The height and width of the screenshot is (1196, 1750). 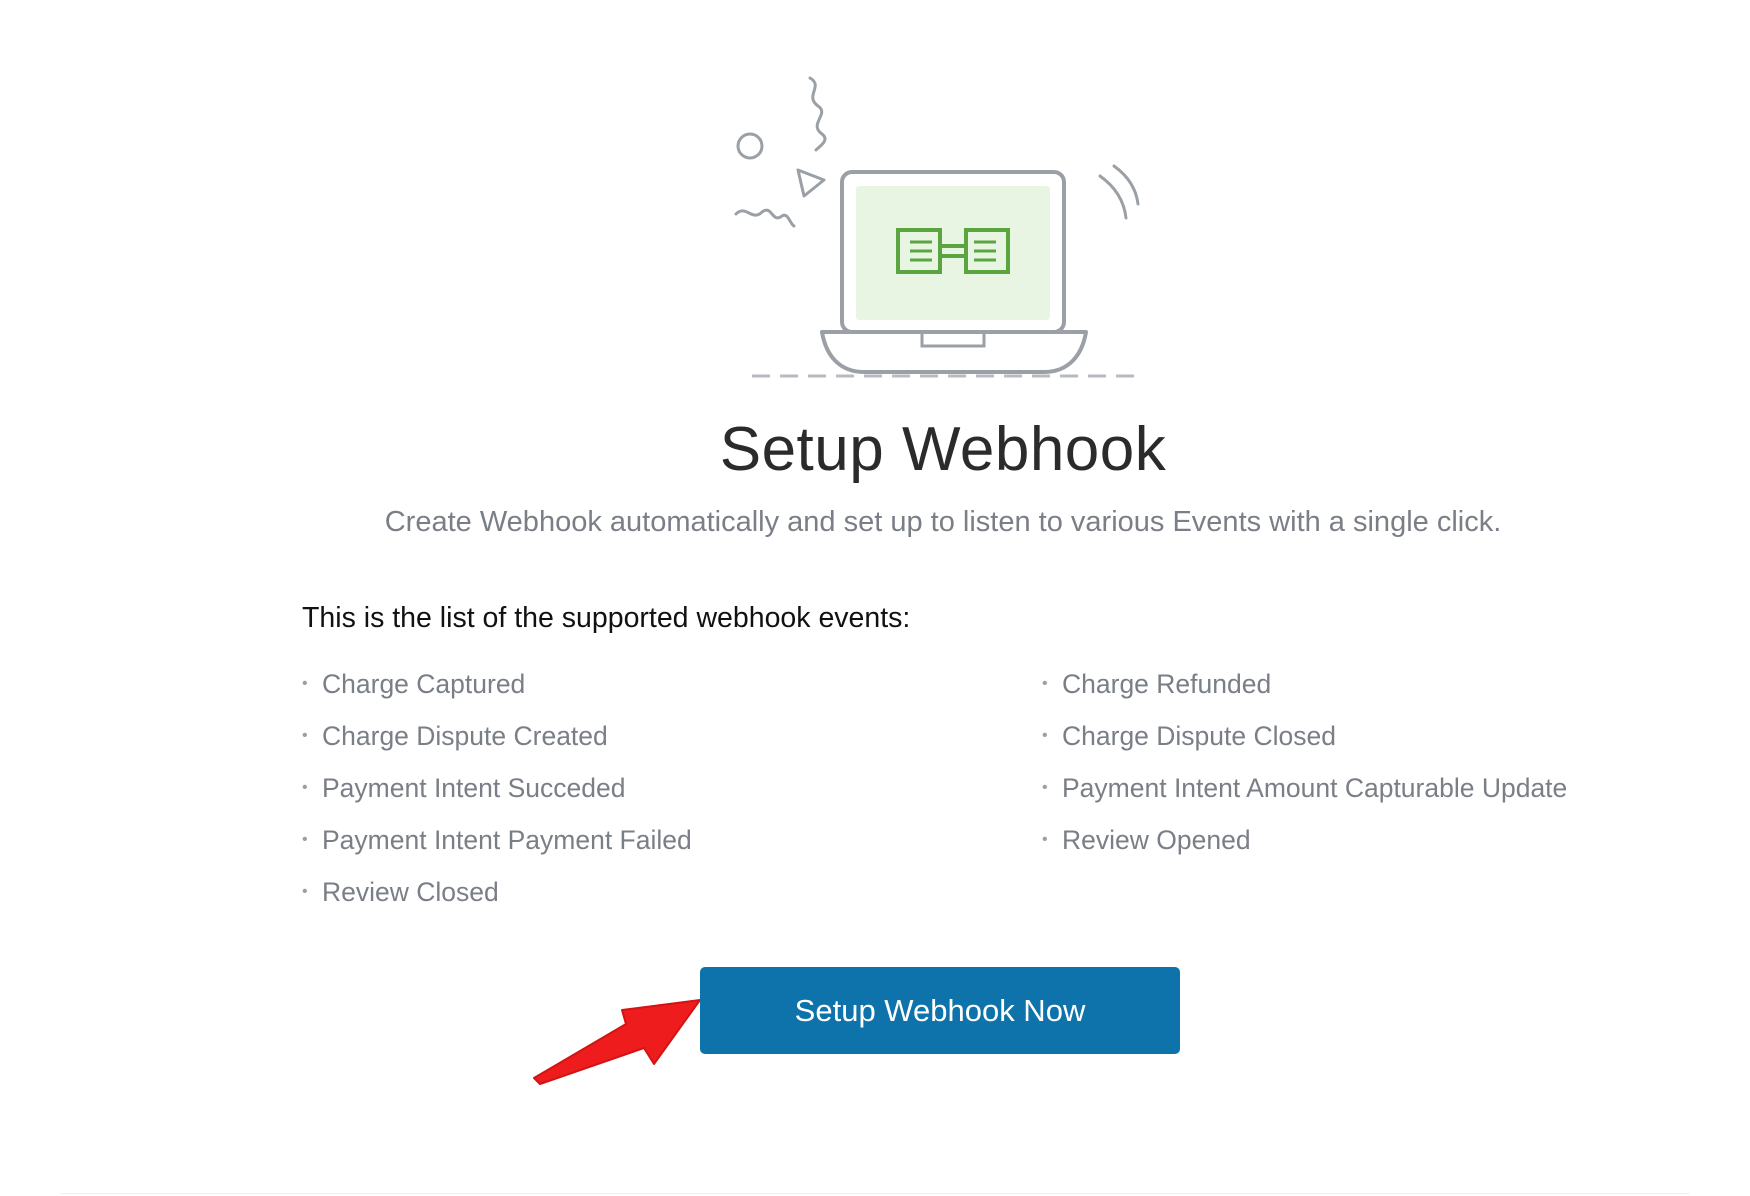 What do you see at coordinates (1315, 788) in the screenshot?
I see `event-label: Payment Intent Amount Capturable Update` at bounding box center [1315, 788].